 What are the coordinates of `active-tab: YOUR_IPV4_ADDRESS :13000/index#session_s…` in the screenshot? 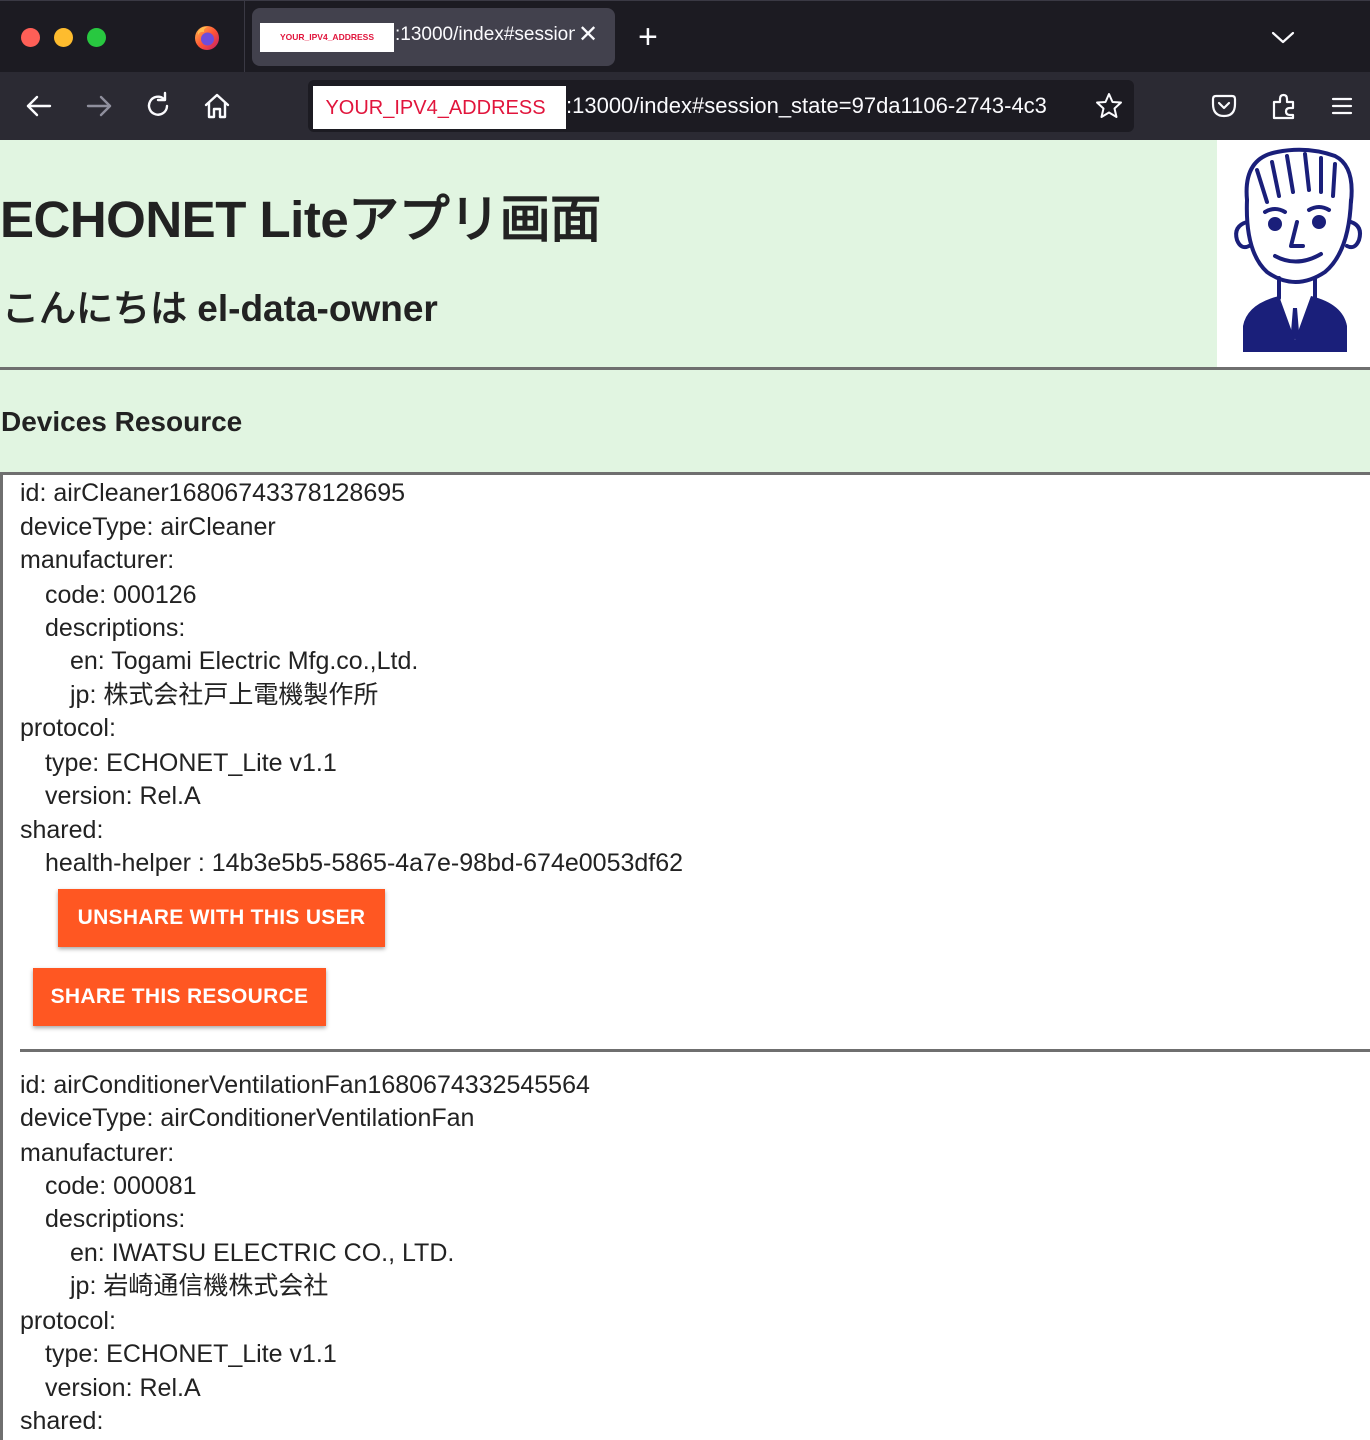 It's located at (433, 37).